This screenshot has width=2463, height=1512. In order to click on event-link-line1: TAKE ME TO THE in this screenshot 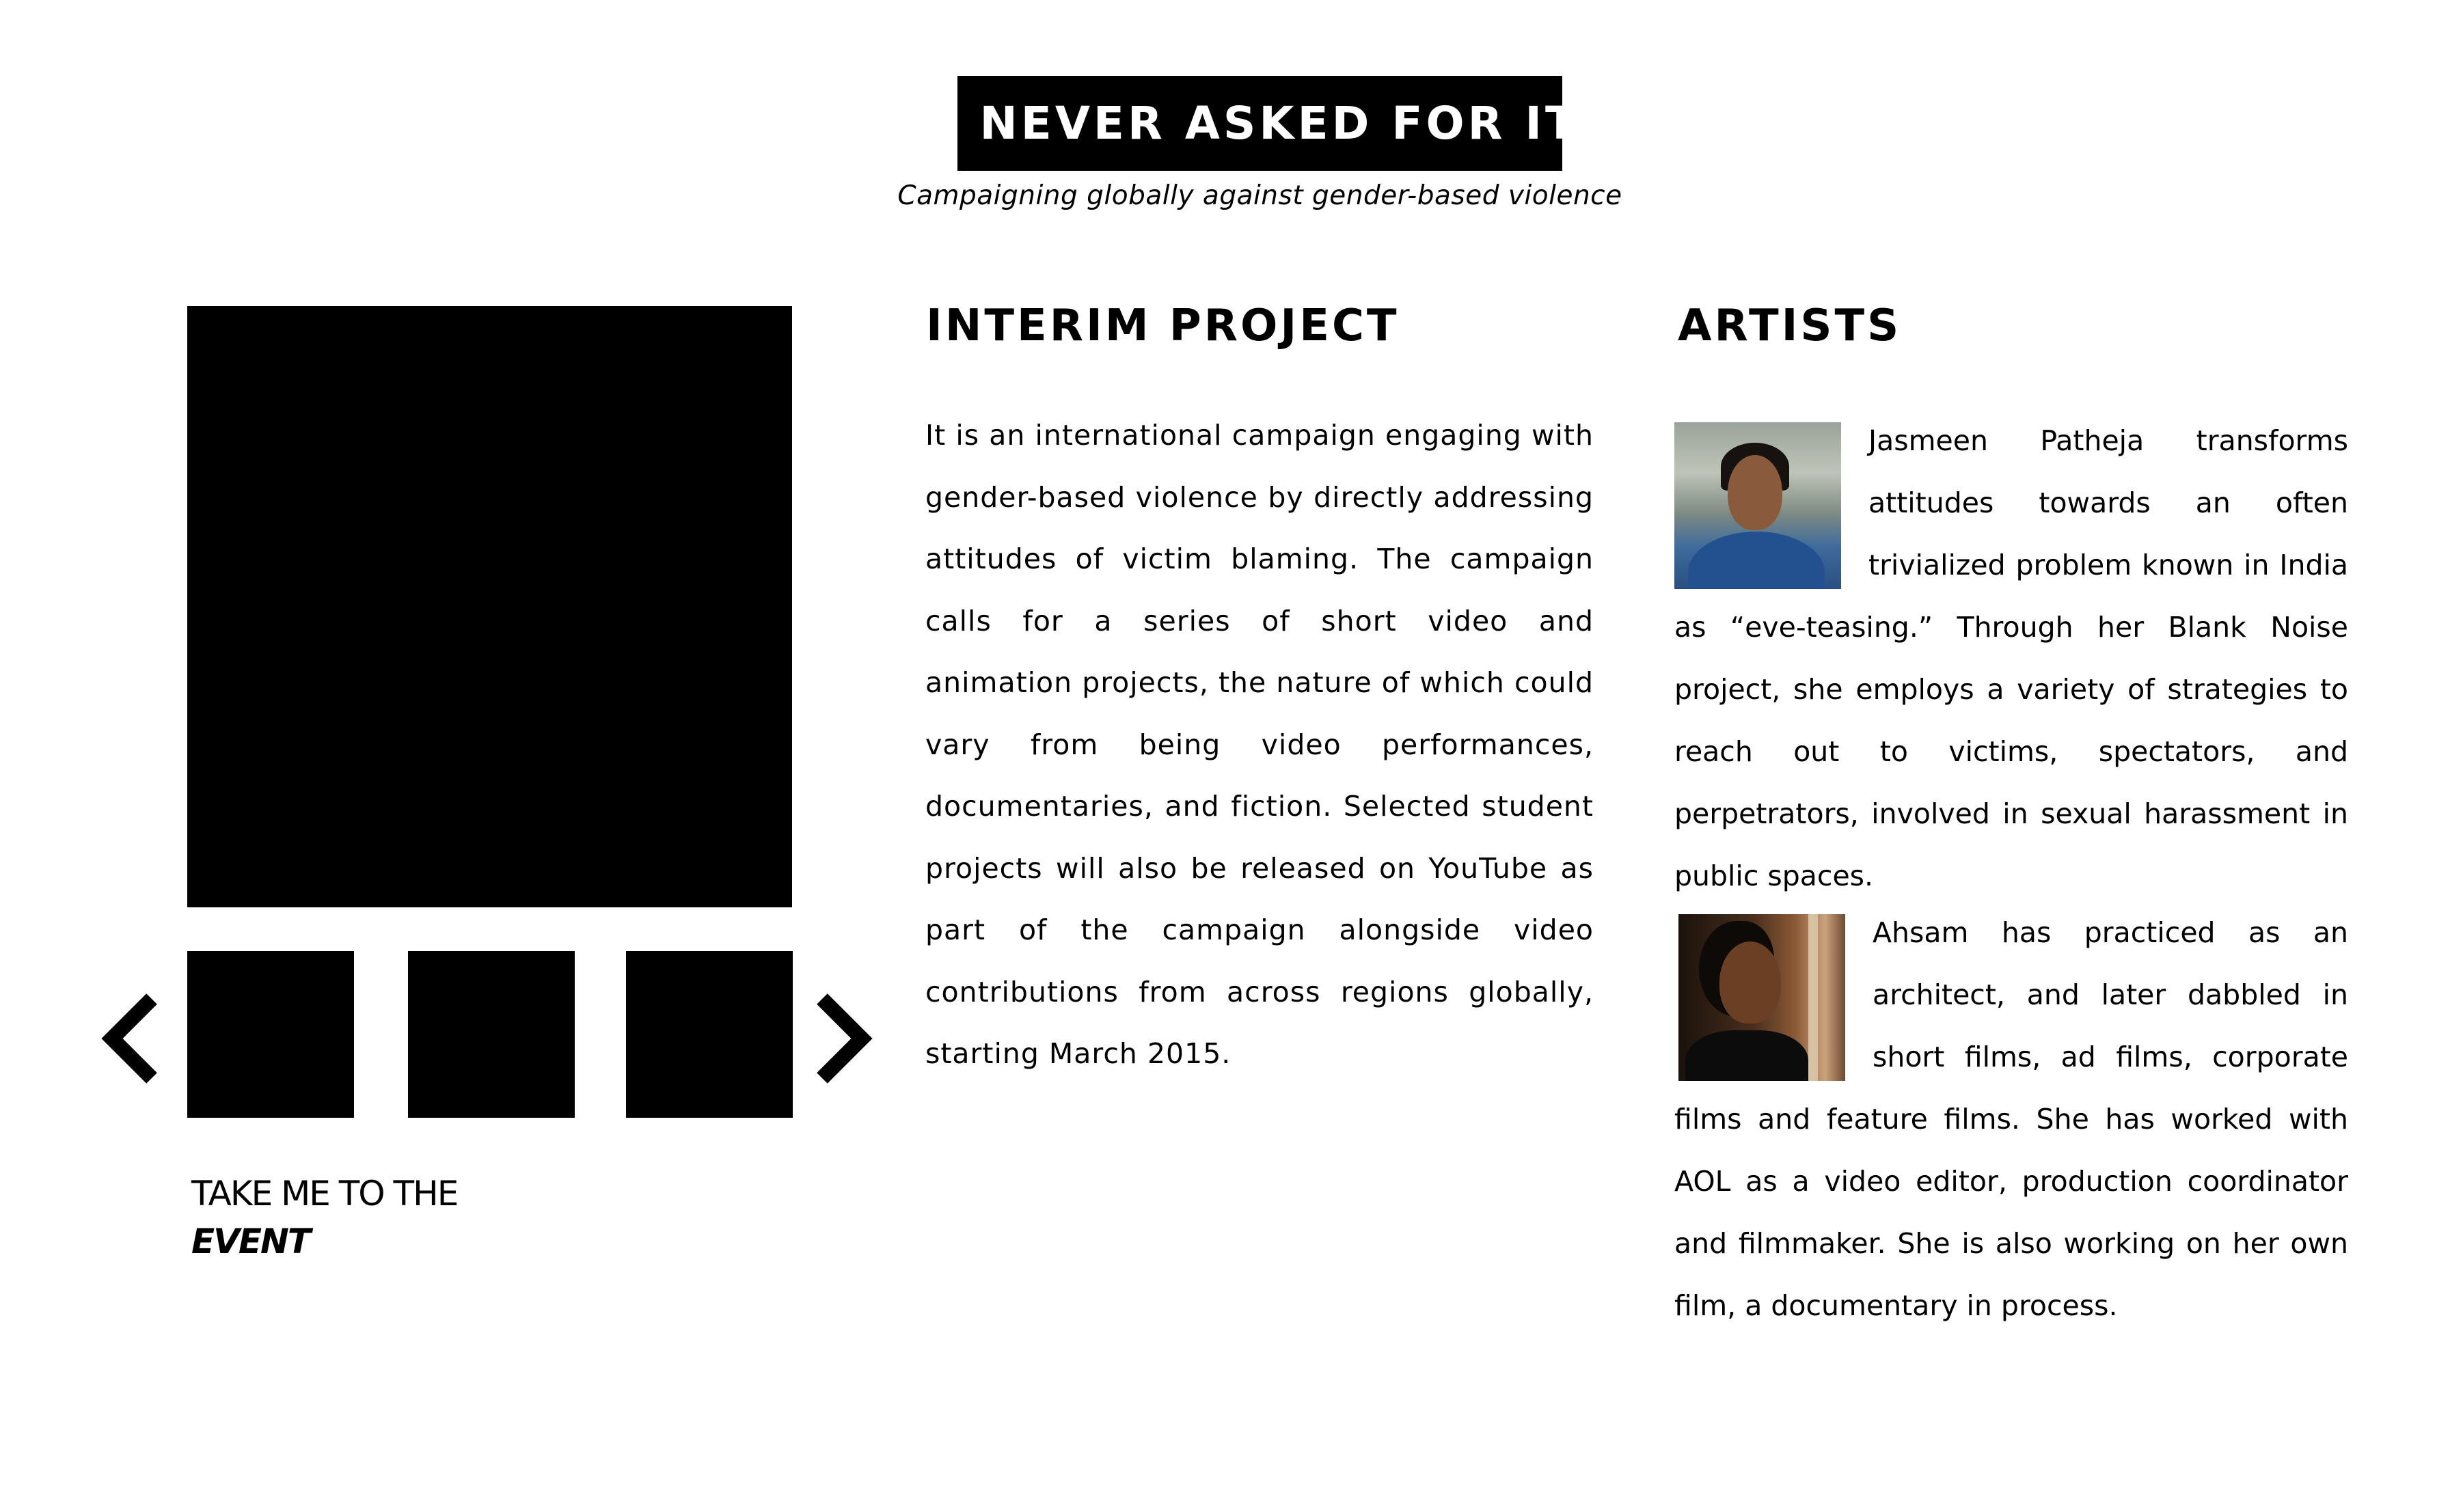, I will do `click(325, 1193)`.